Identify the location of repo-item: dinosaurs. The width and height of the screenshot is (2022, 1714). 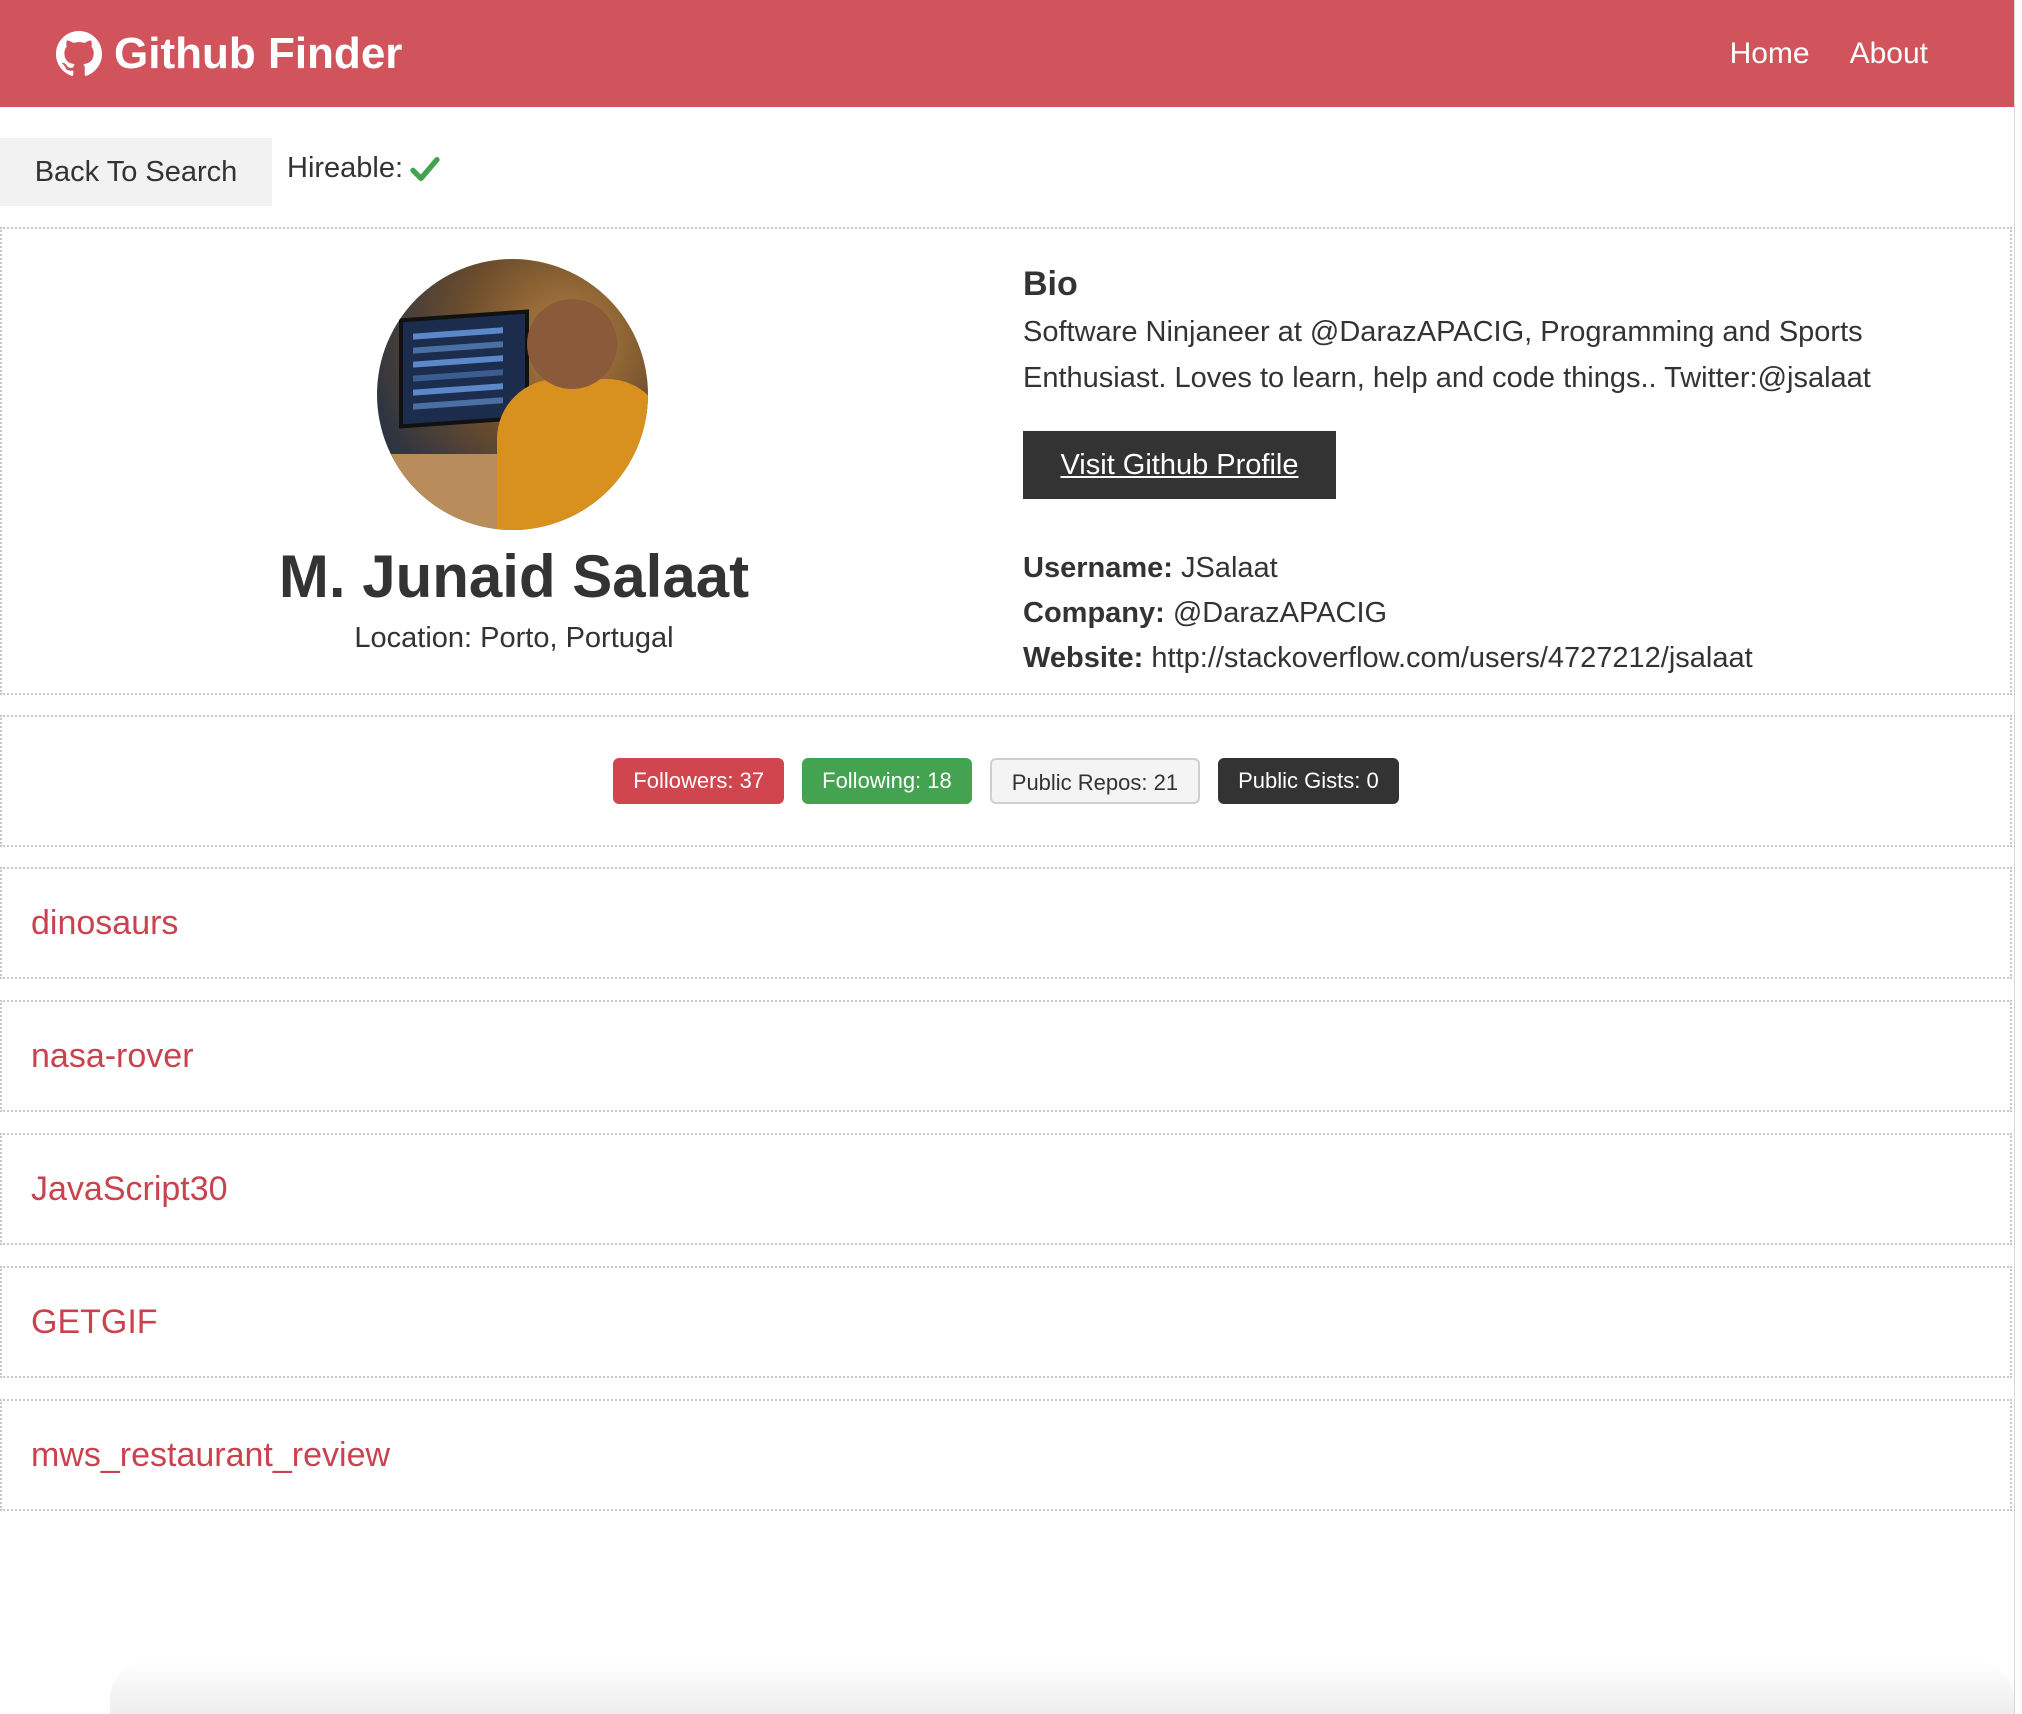
(1006, 923).